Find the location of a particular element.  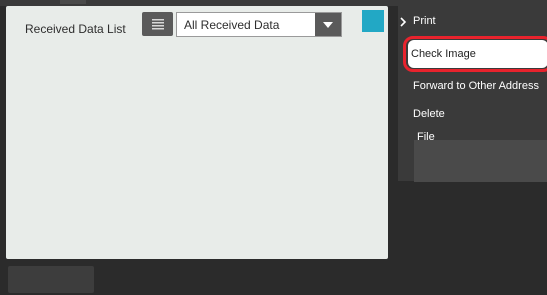

list-icon is located at coordinates (157, 24).